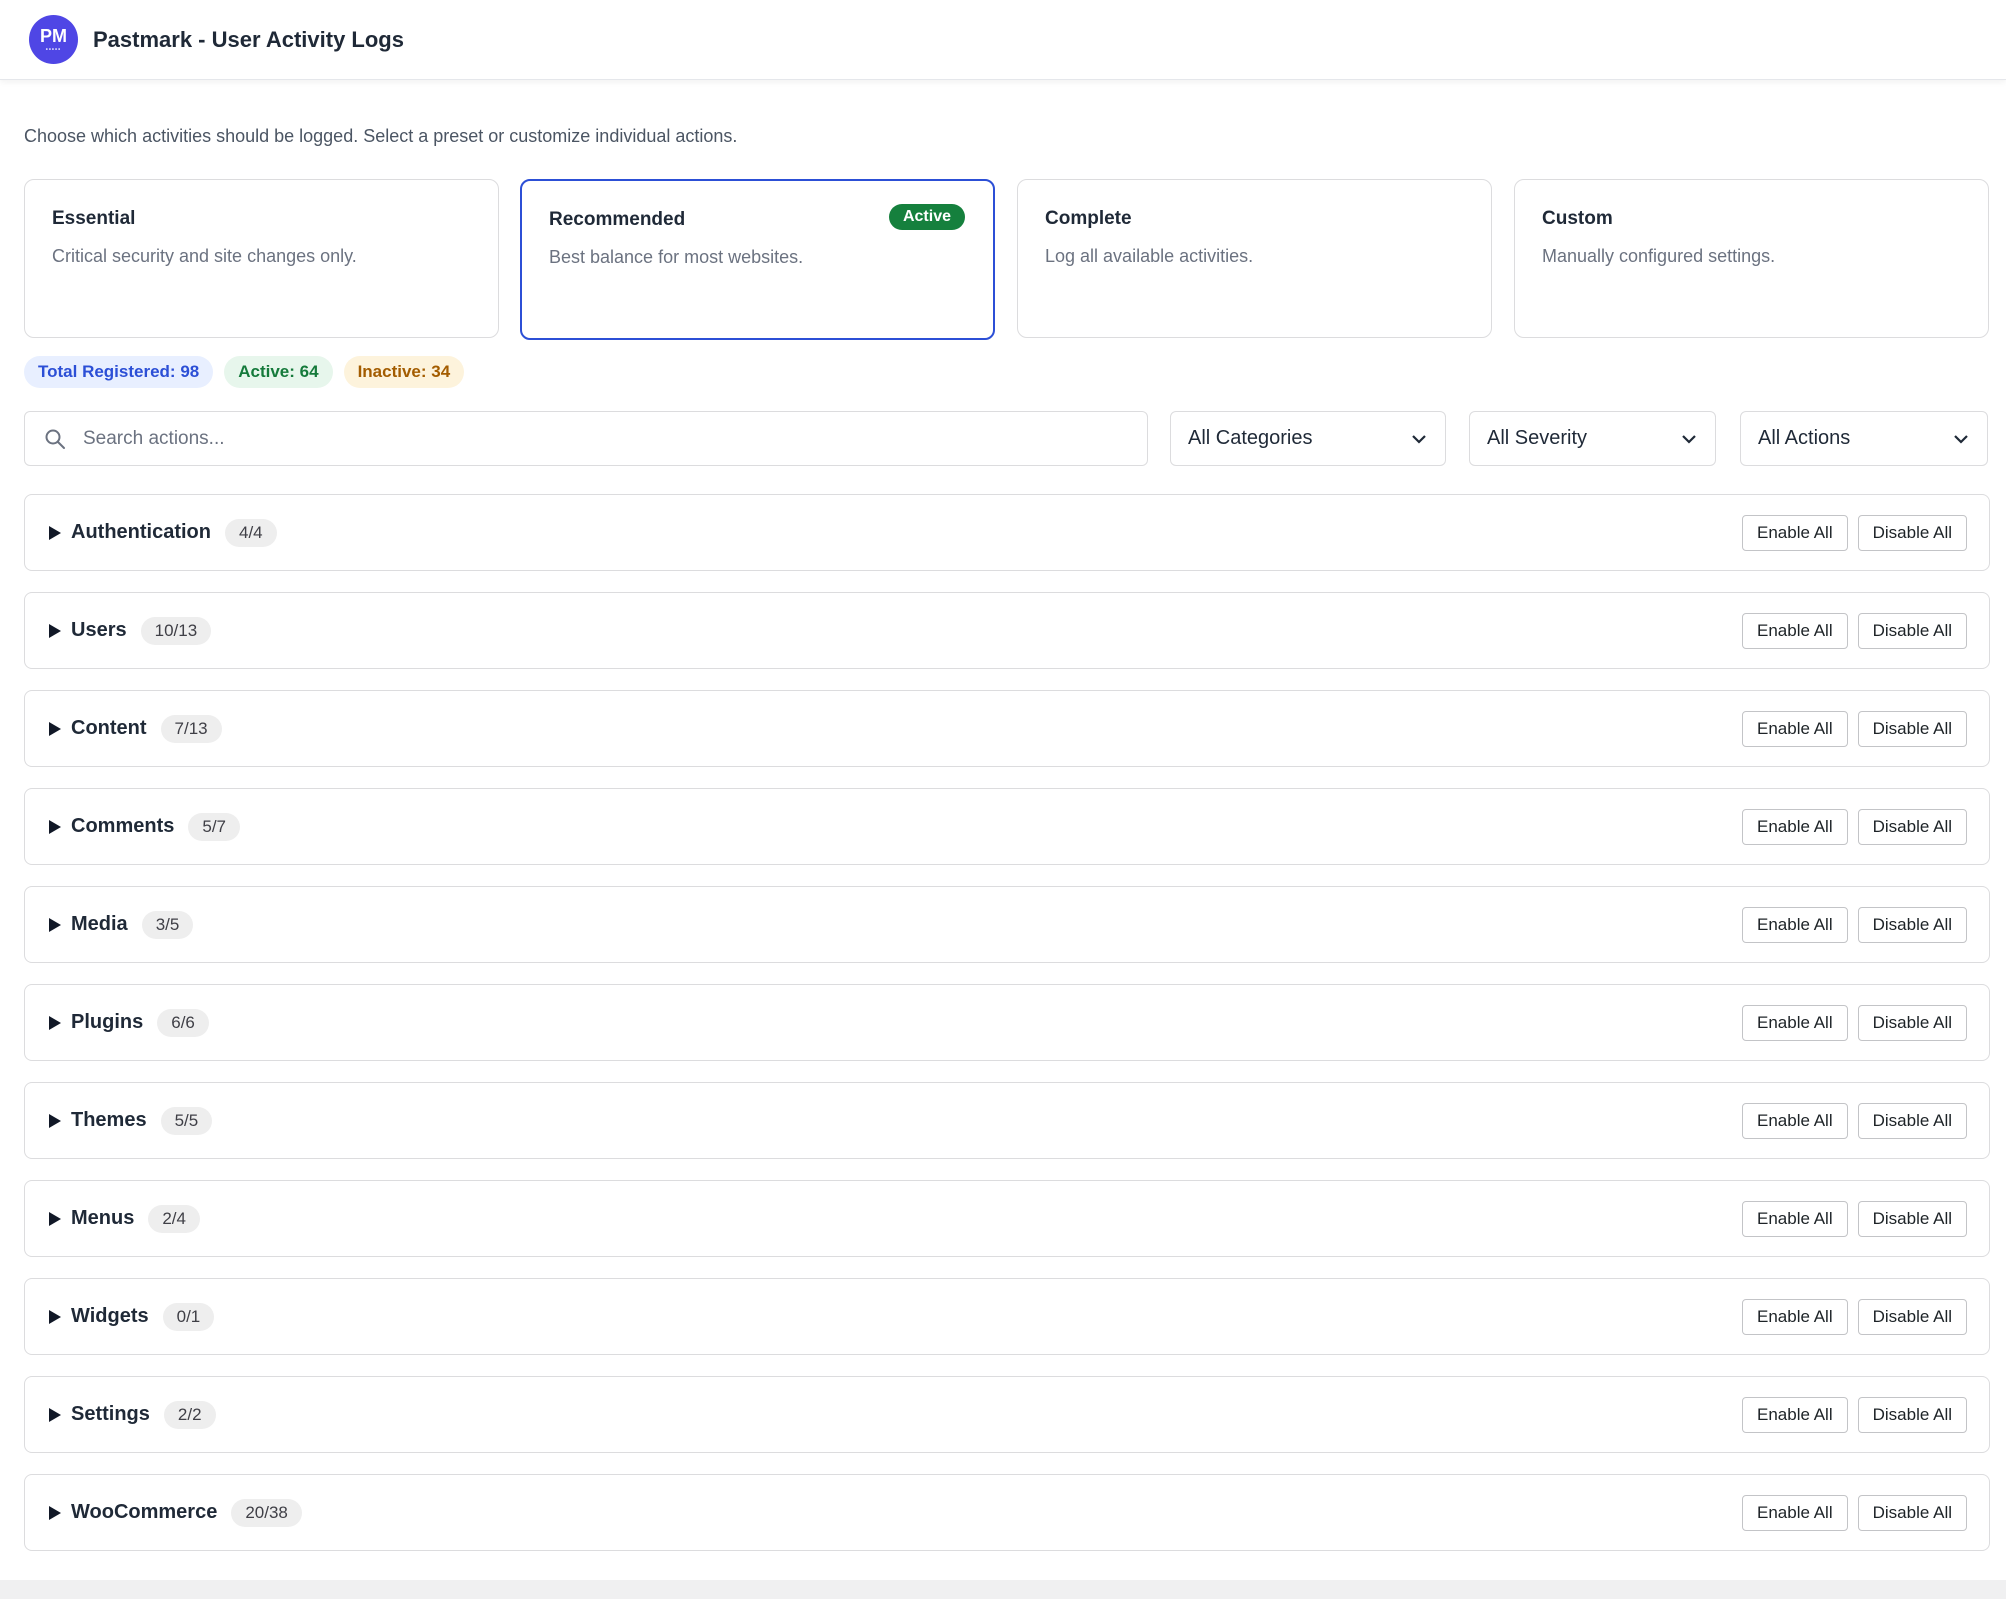  Describe the element at coordinates (583, 438) in the screenshot. I see `search-input` at that location.